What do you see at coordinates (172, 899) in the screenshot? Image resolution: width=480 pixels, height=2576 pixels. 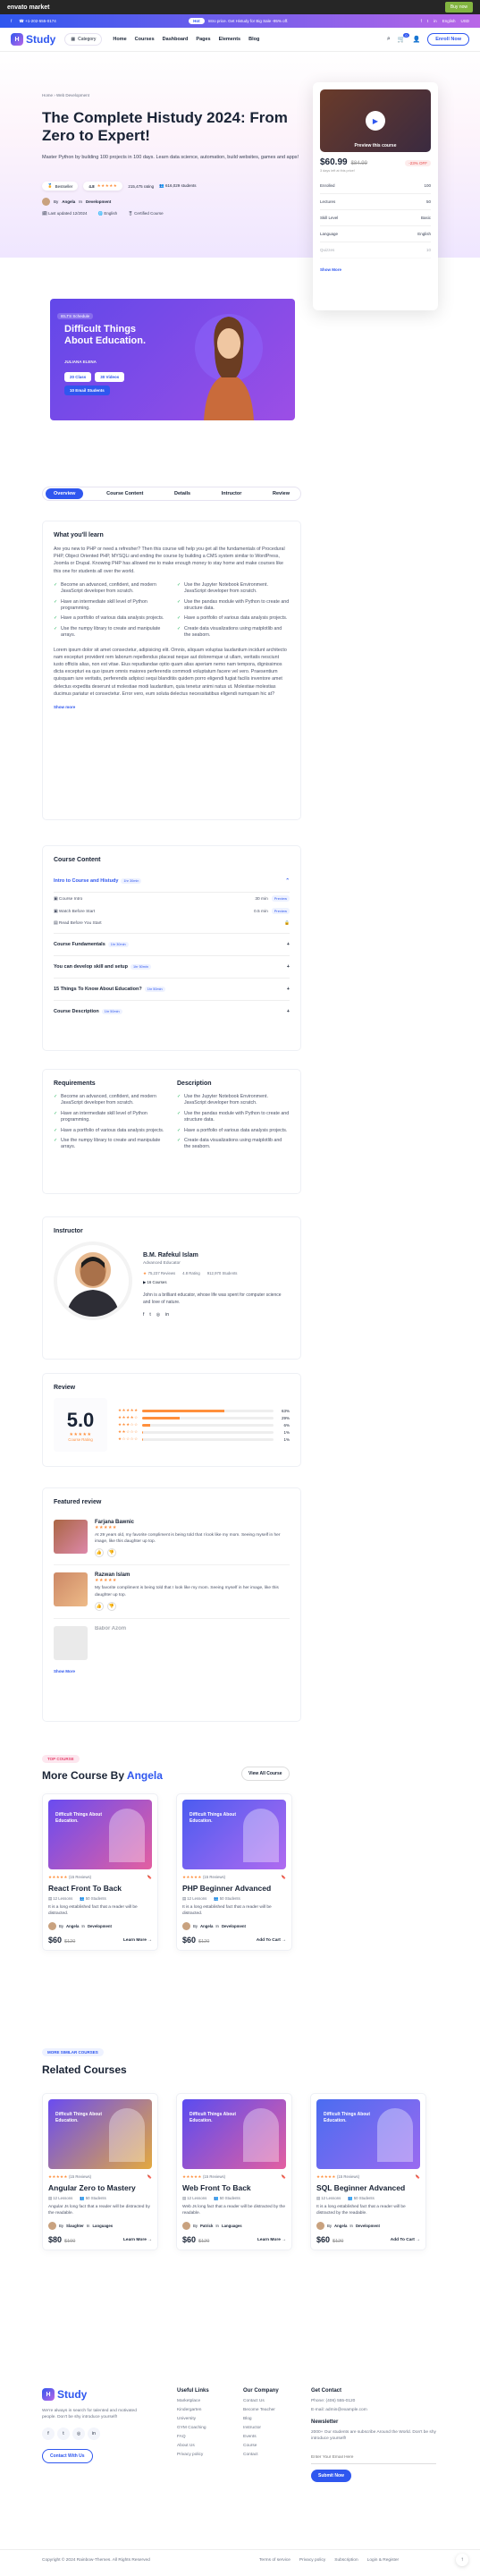 I see `lesson-row: ▣ Course Intro 30 min Preview` at bounding box center [172, 899].